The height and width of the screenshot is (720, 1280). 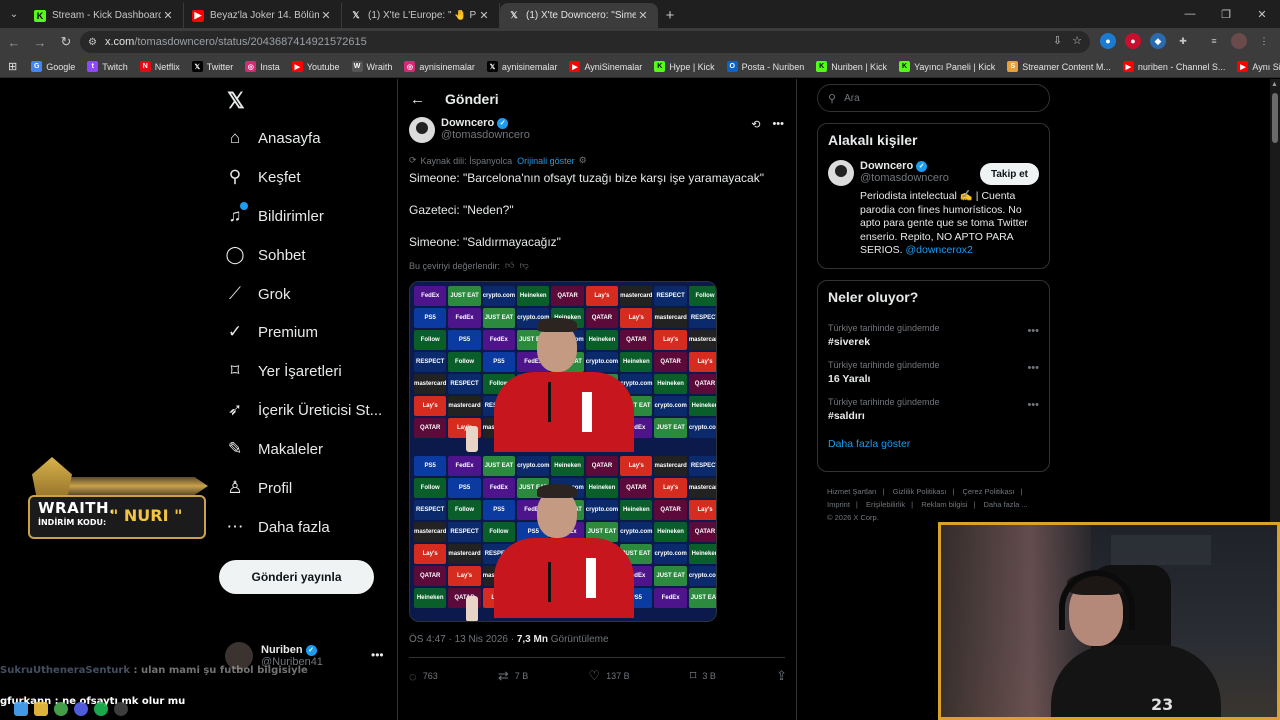 What do you see at coordinates (1262, 14) in the screenshot?
I see `close-window-icon: ✕` at bounding box center [1262, 14].